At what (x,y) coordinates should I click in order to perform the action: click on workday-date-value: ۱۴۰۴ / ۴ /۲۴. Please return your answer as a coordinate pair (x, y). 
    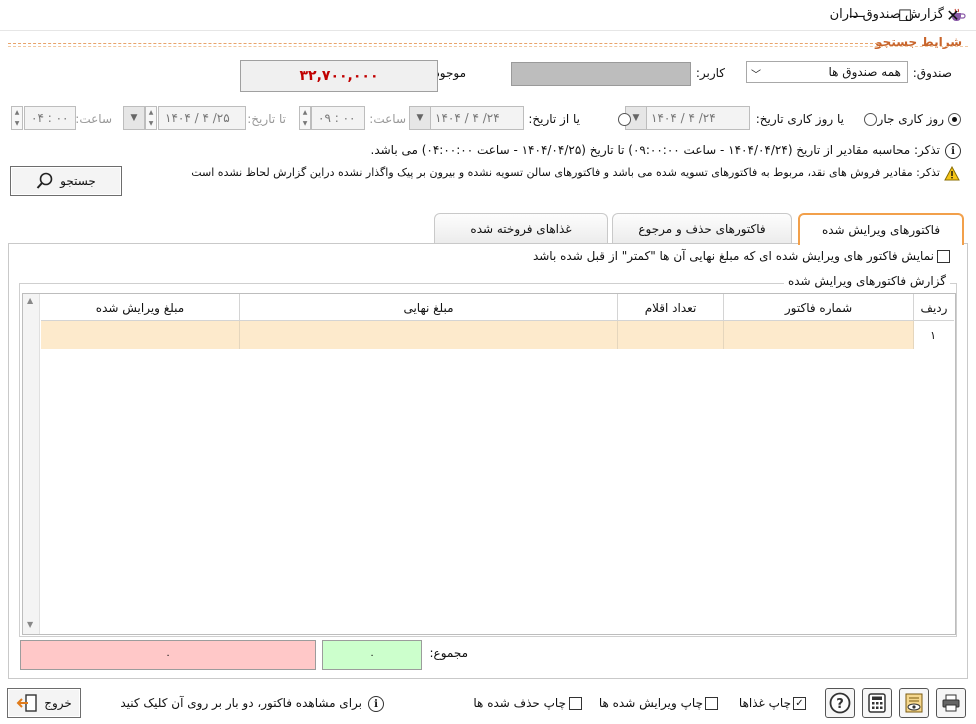
    Looking at the image, I should click on (683, 118).